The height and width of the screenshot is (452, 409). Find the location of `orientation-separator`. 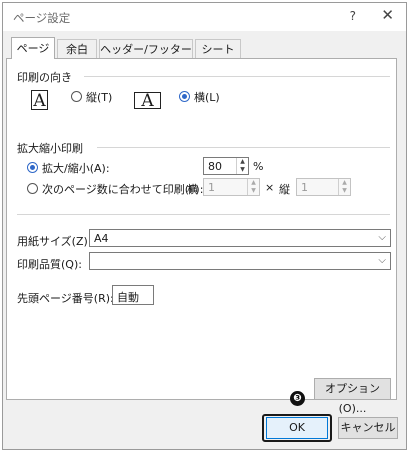

orientation-separator is located at coordinates (237, 76).